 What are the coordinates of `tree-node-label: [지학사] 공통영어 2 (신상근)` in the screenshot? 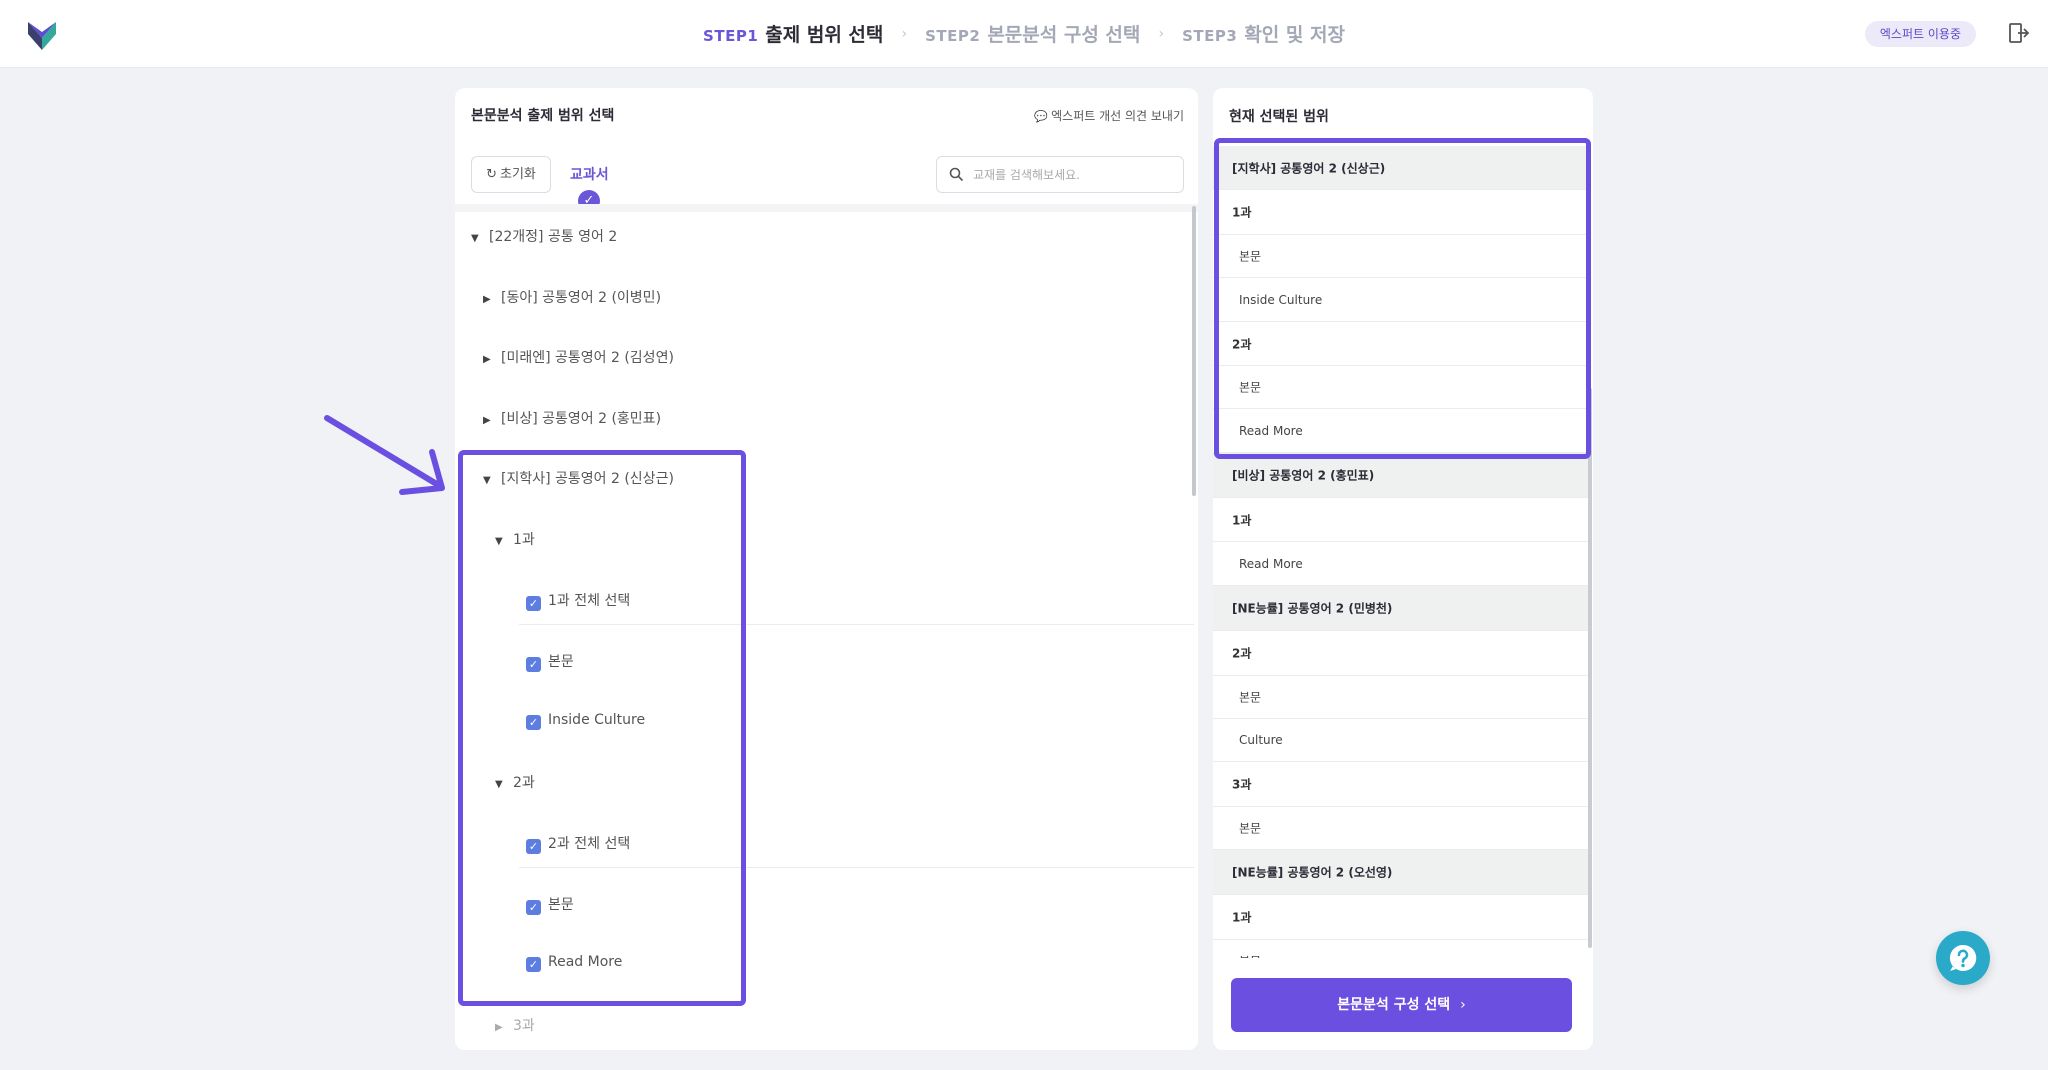 It's located at (587, 479).